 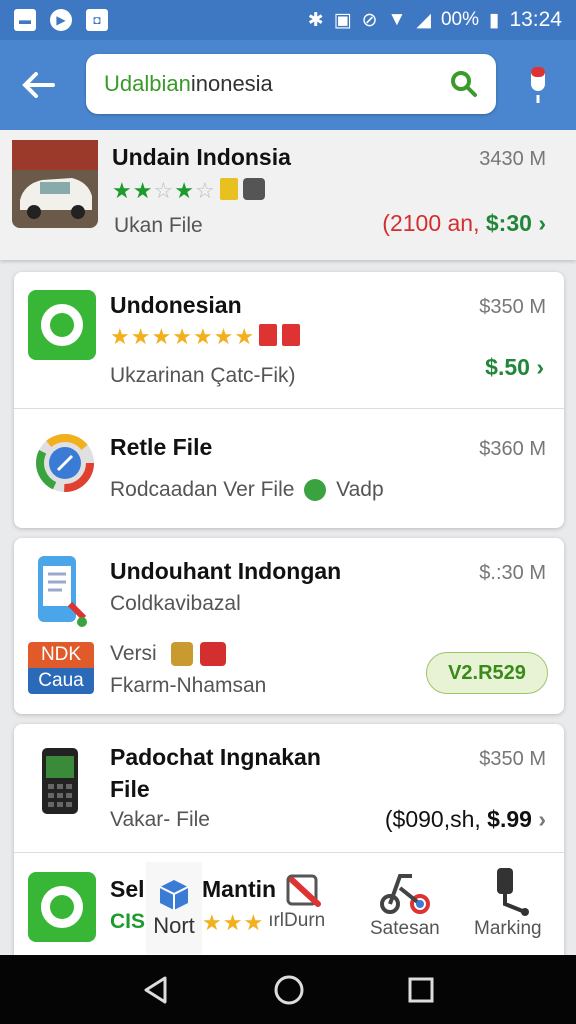 What do you see at coordinates (404, 894) in the screenshot?
I see `scooter-icon` at bounding box center [404, 894].